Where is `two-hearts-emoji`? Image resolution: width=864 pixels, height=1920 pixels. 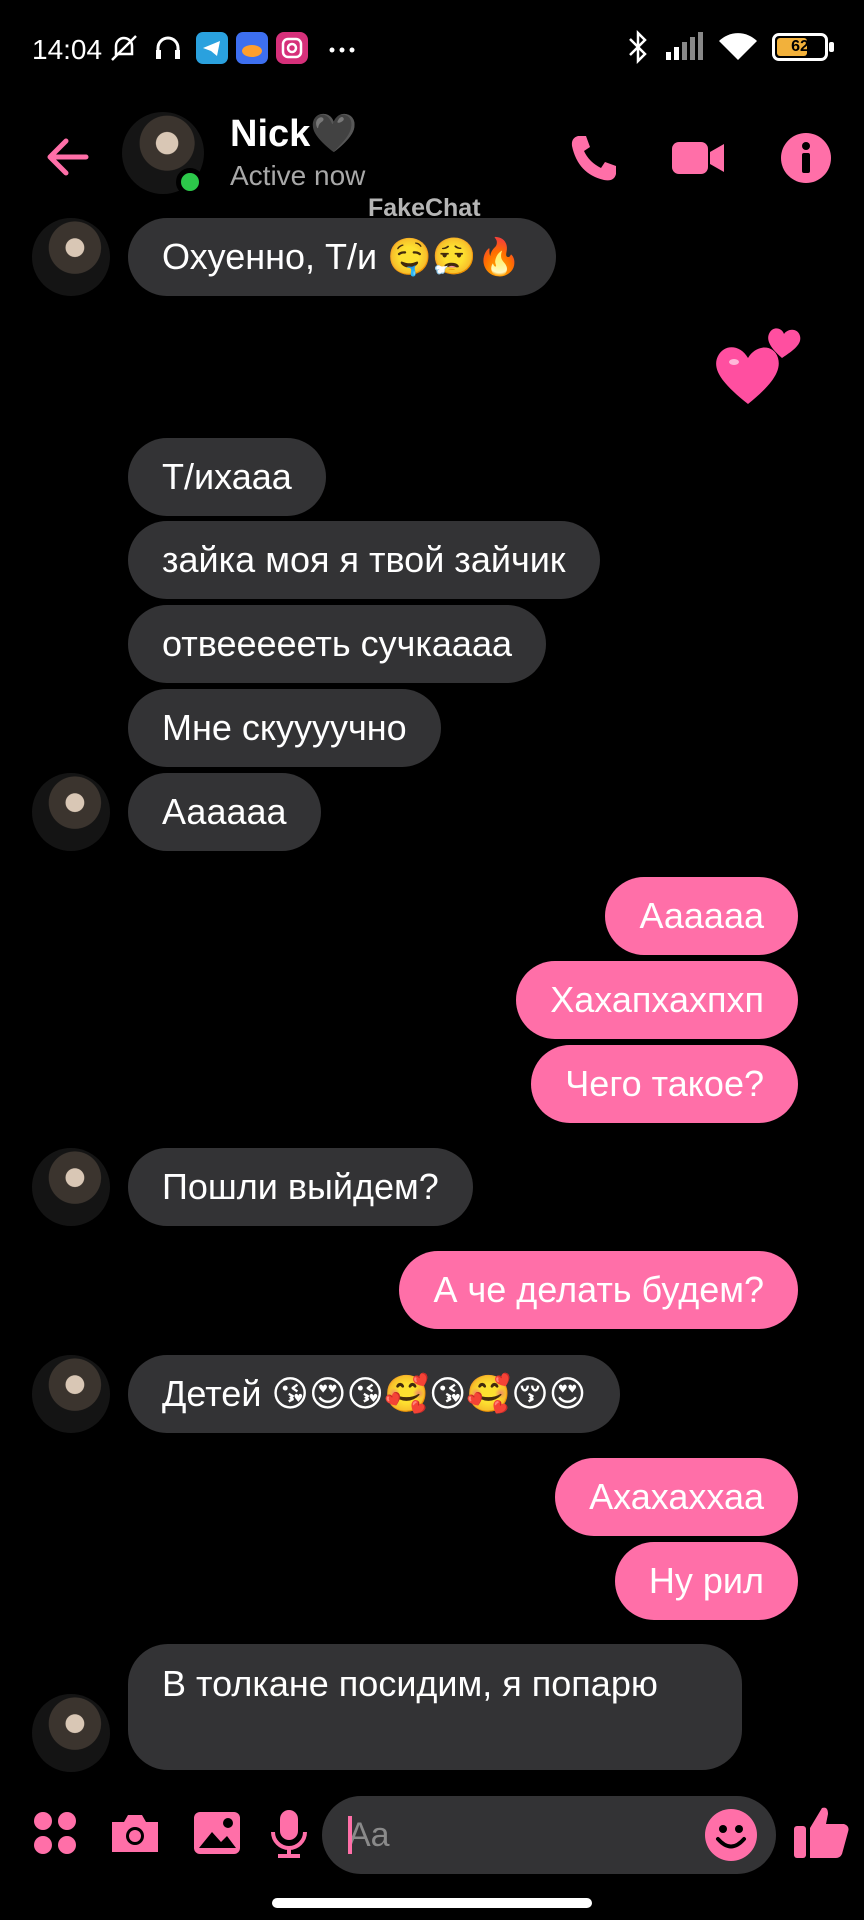 two-hearts-emoji is located at coordinates (758, 365).